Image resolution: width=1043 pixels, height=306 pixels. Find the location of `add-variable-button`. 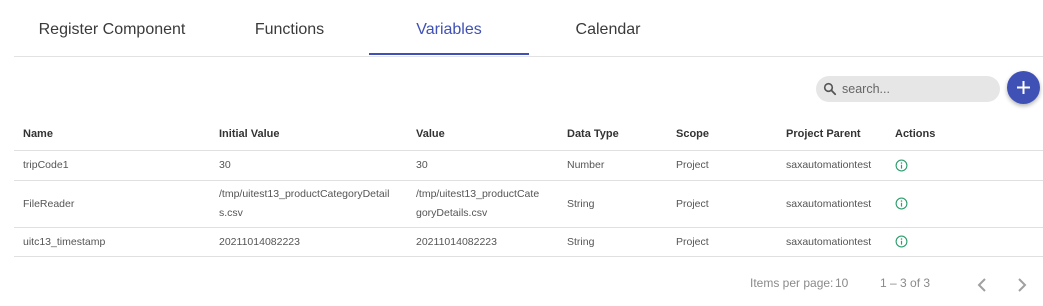

add-variable-button is located at coordinates (1023, 87).